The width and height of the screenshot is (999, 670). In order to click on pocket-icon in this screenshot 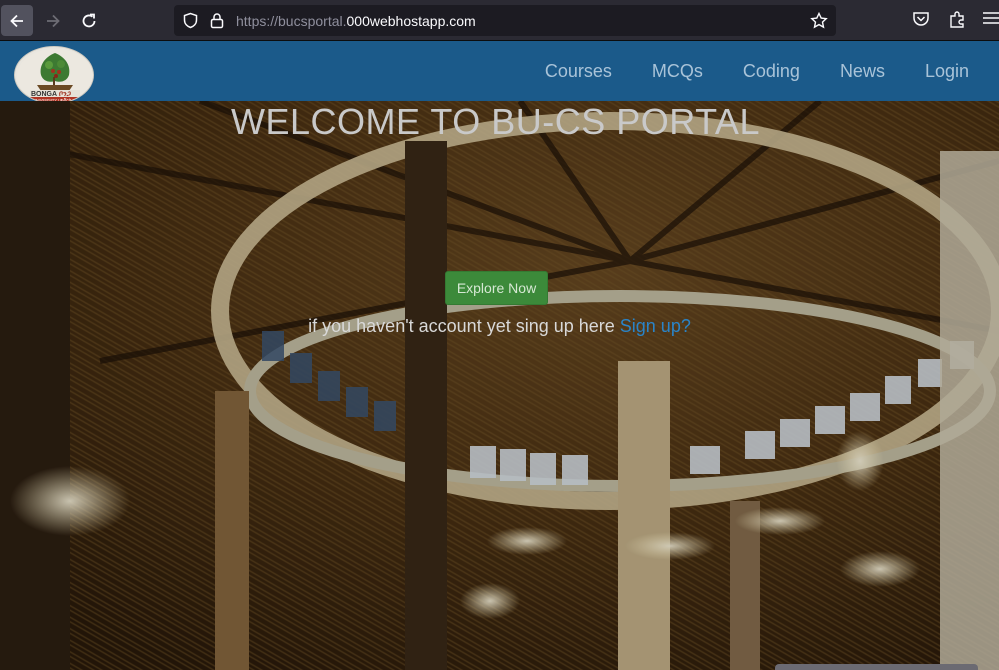, I will do `click(921, 18)`.